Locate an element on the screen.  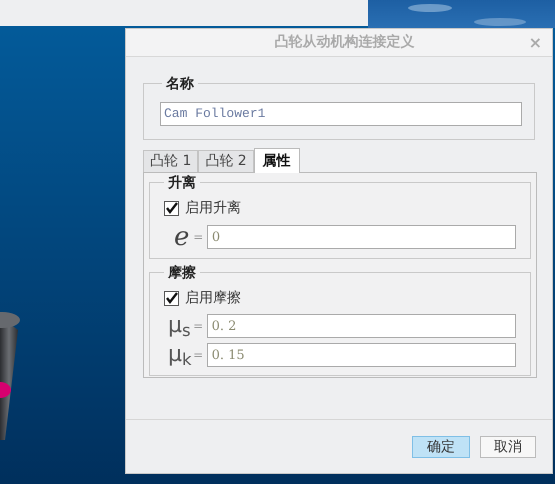
checkbox-label: 启用升离 is located at coordinates (213, 208).